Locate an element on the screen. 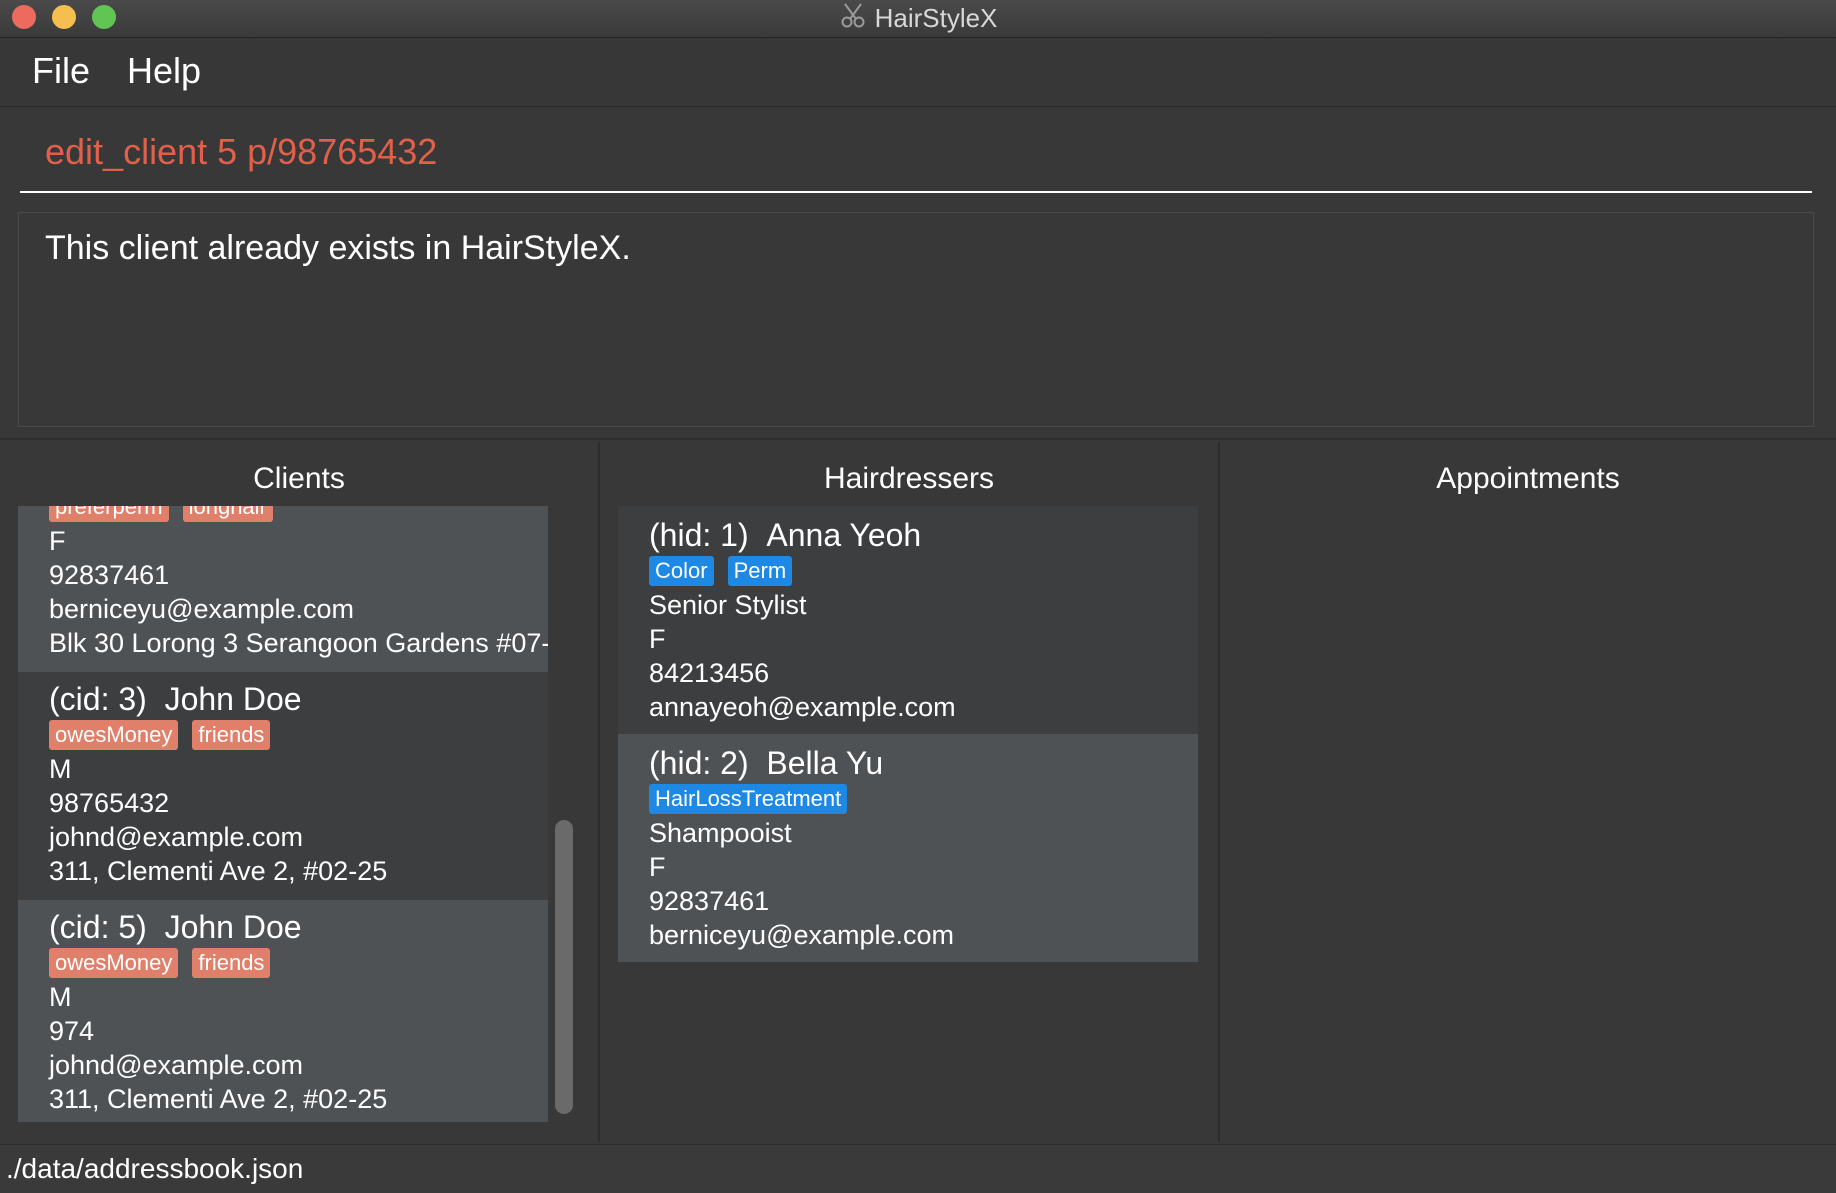 This screenshot has width=1836, height=1193. hairdresser-id: (hid: 1) is located at coordinates (699, 535).